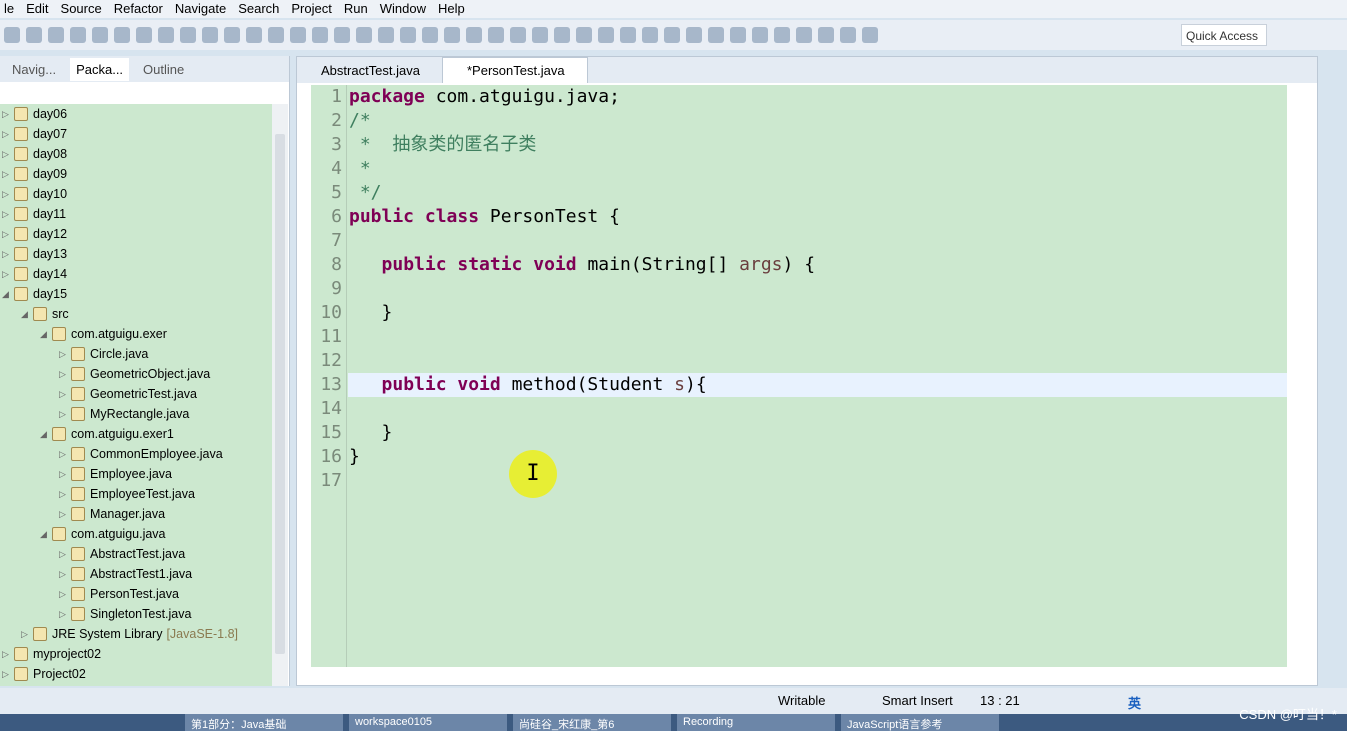  I want to click on code-line: public void method(Student s){, so click(528, 385).